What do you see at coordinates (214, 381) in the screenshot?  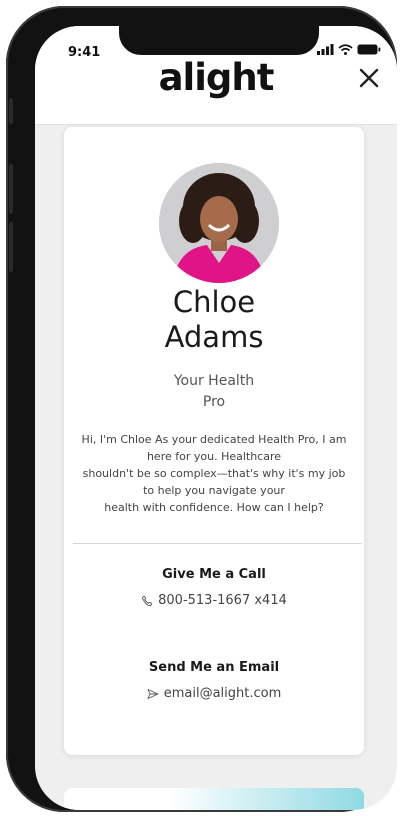 I see `role-line: Your Health` at bounding box center [214, 381].